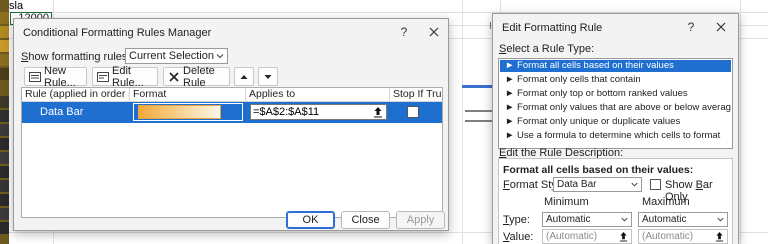 This screenshot has width=768, height=244. Describe the element at coordinates (566, 202) in the screenshot. I see `minimum-label: Minimum` at that location.